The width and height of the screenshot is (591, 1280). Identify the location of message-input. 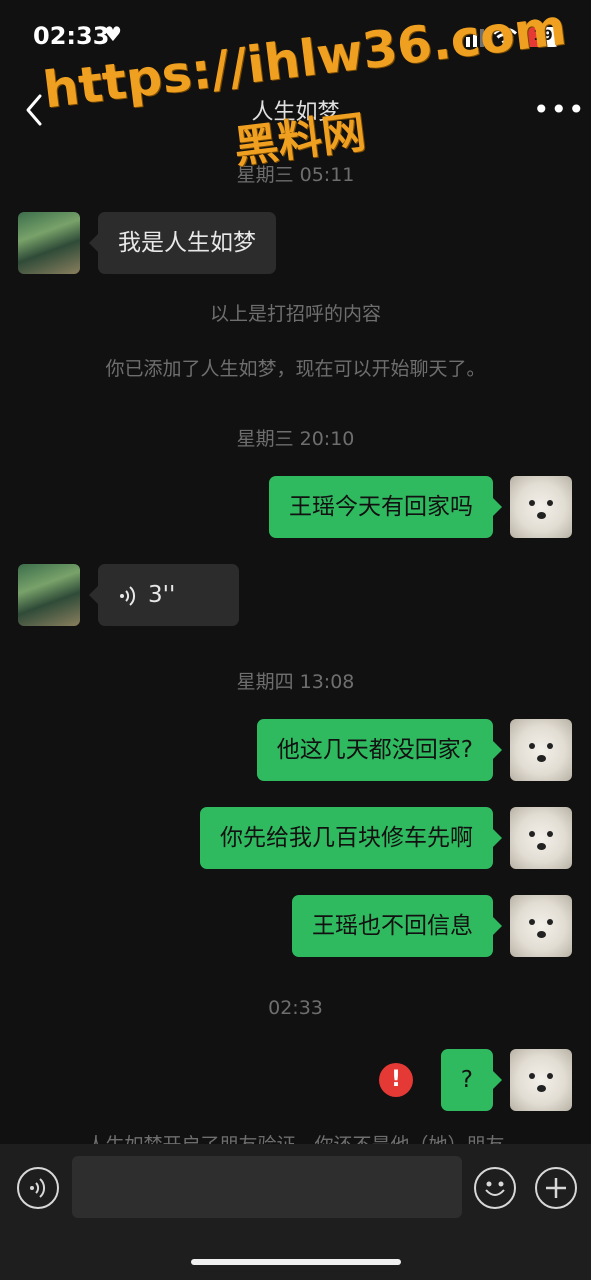
(267, 1187).